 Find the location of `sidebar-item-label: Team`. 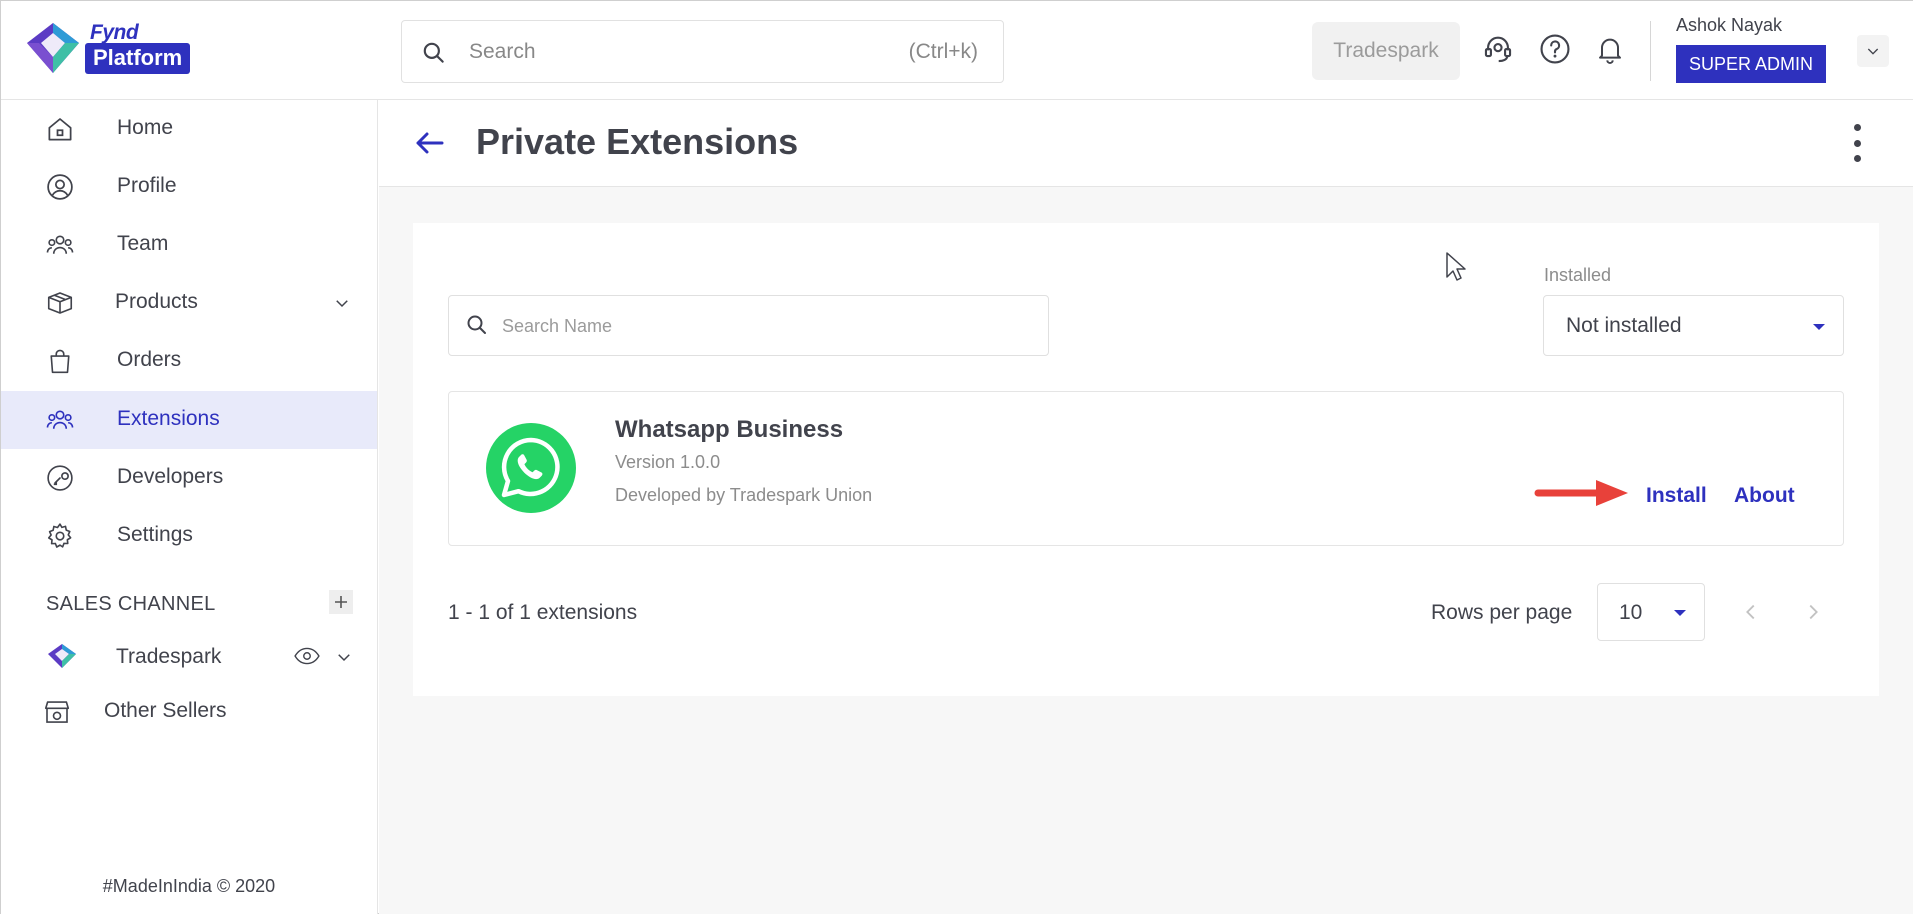

sidebar-item-label: Team is located at coordinates (143, 243).